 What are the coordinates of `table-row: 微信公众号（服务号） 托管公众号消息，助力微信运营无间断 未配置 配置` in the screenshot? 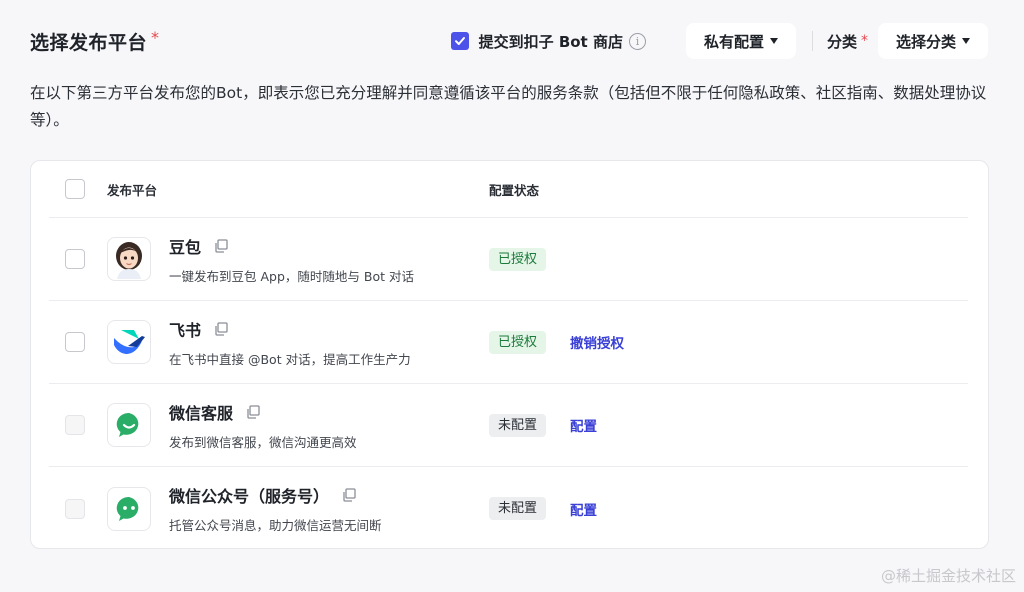 It's located at (508, 508).